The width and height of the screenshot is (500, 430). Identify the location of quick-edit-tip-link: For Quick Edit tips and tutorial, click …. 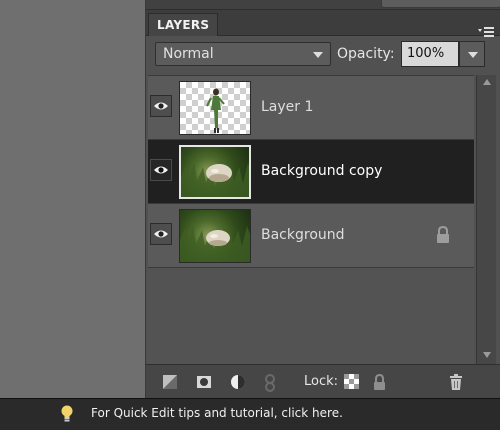
(217, 413).